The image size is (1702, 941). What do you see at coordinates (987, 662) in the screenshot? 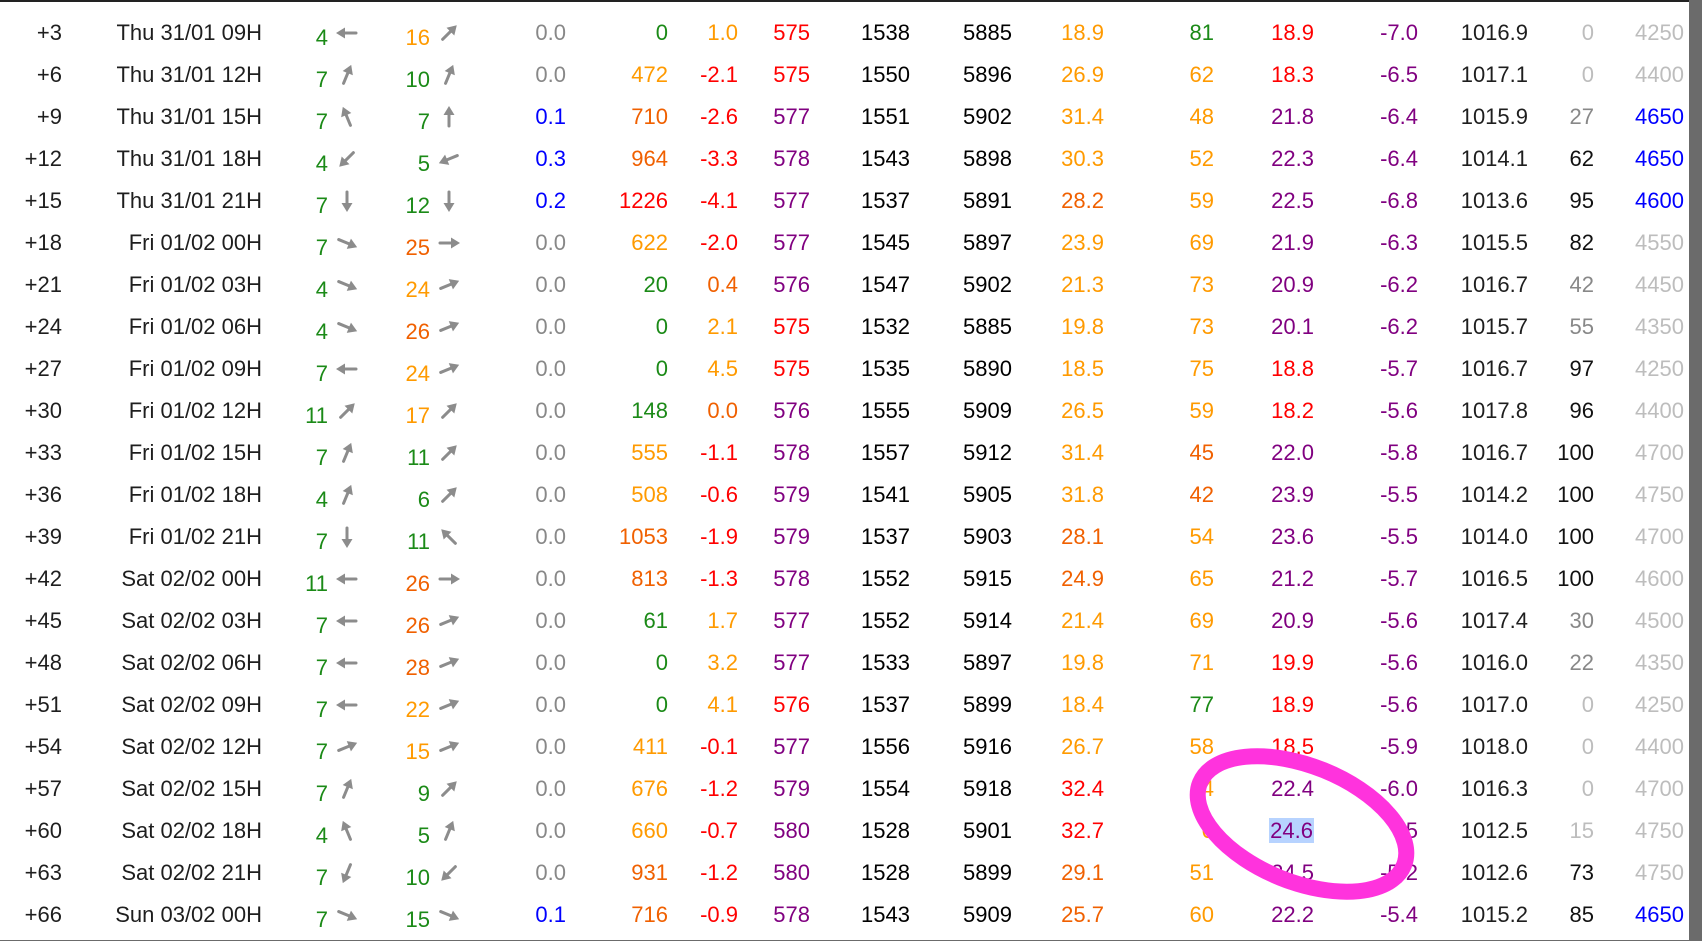
I see `geopotential-500-value-text: 5897` at bounding box center [987, 662].